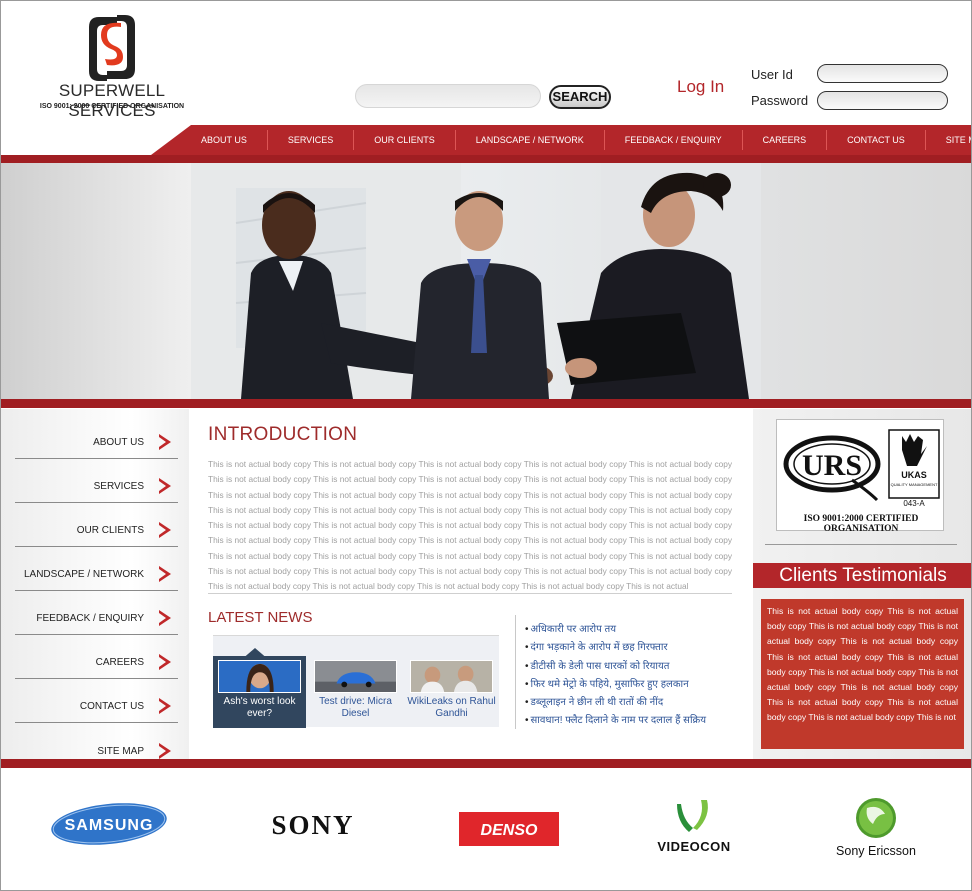 The height and width of the screenshot is (891, 972). What do you see at coordinates (283, 434) in the screenshot?
I see `intro-title: INTRODUCTION` at bounding box center [283, 434].